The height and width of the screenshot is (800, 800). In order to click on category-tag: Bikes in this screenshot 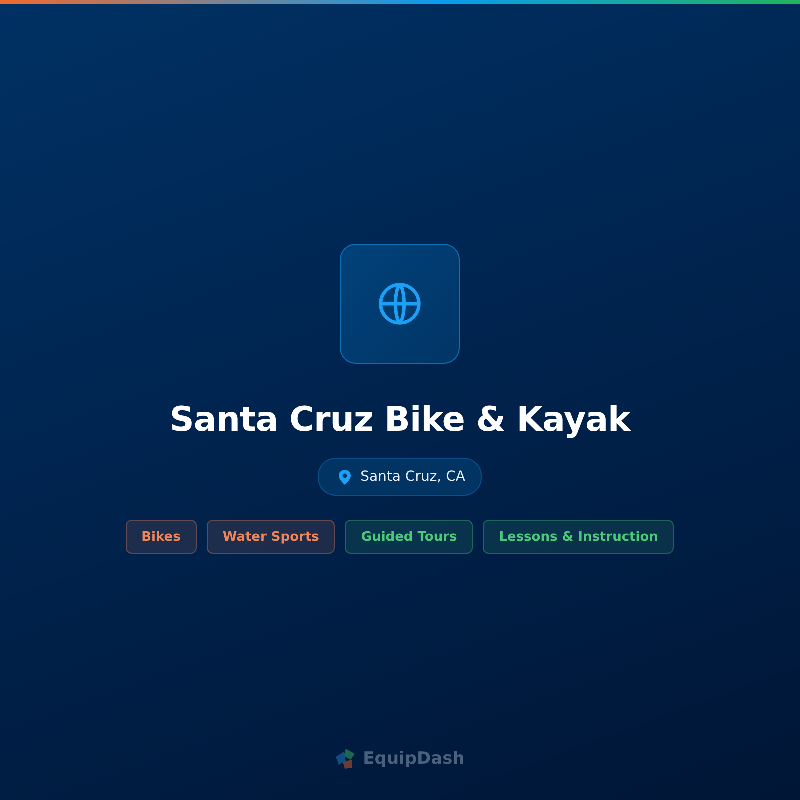, I will do `click(161, 537)`.